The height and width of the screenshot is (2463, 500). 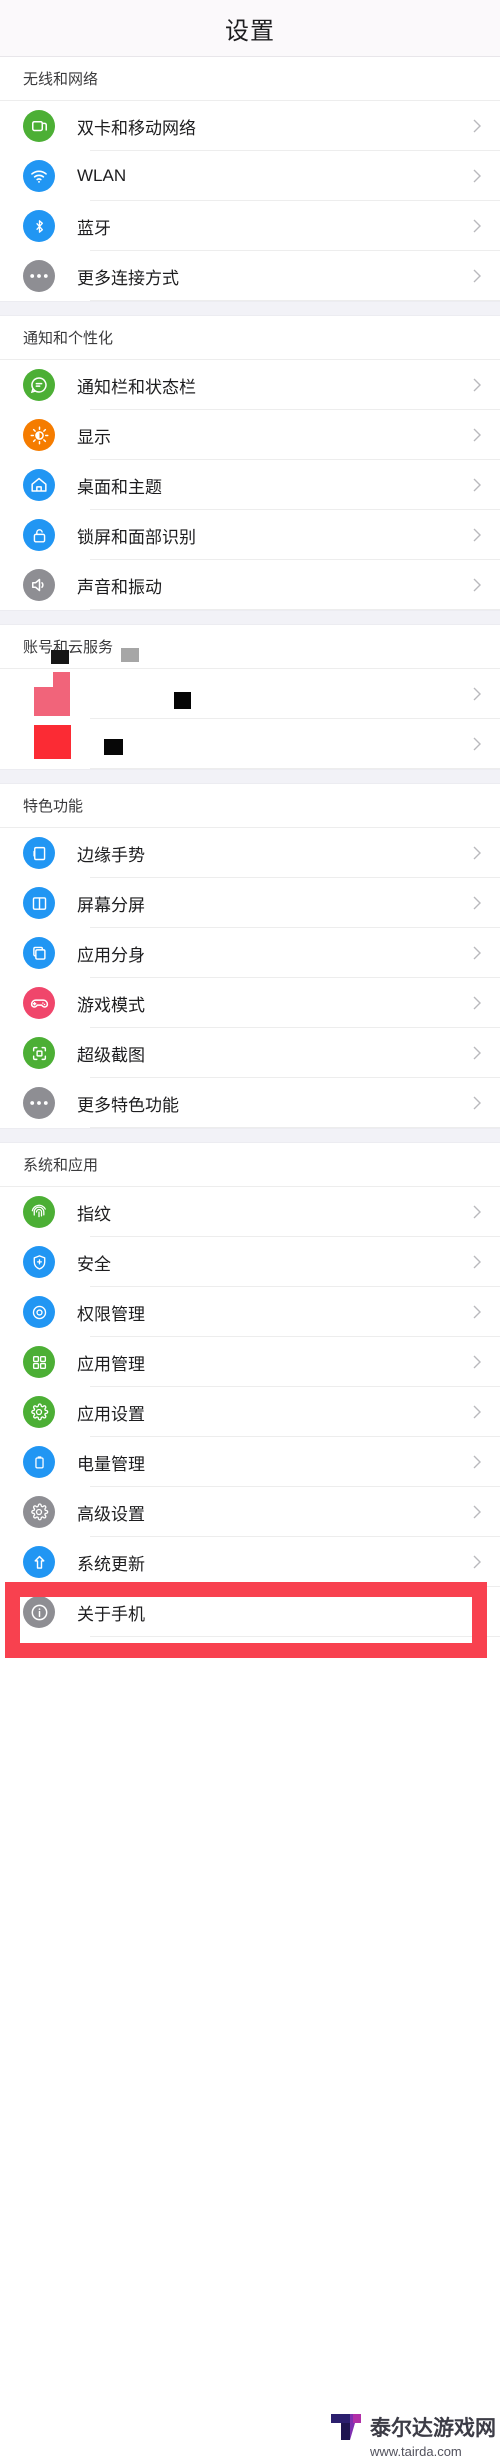 I want to click on group-title: 系统和应用, so click(x=61, y=1165).